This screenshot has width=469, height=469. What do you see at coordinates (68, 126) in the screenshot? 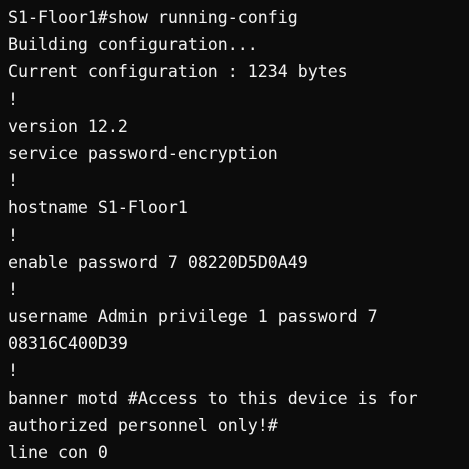
I see `terminal-line-output: version 12.2` at bounding box center [68, 126].